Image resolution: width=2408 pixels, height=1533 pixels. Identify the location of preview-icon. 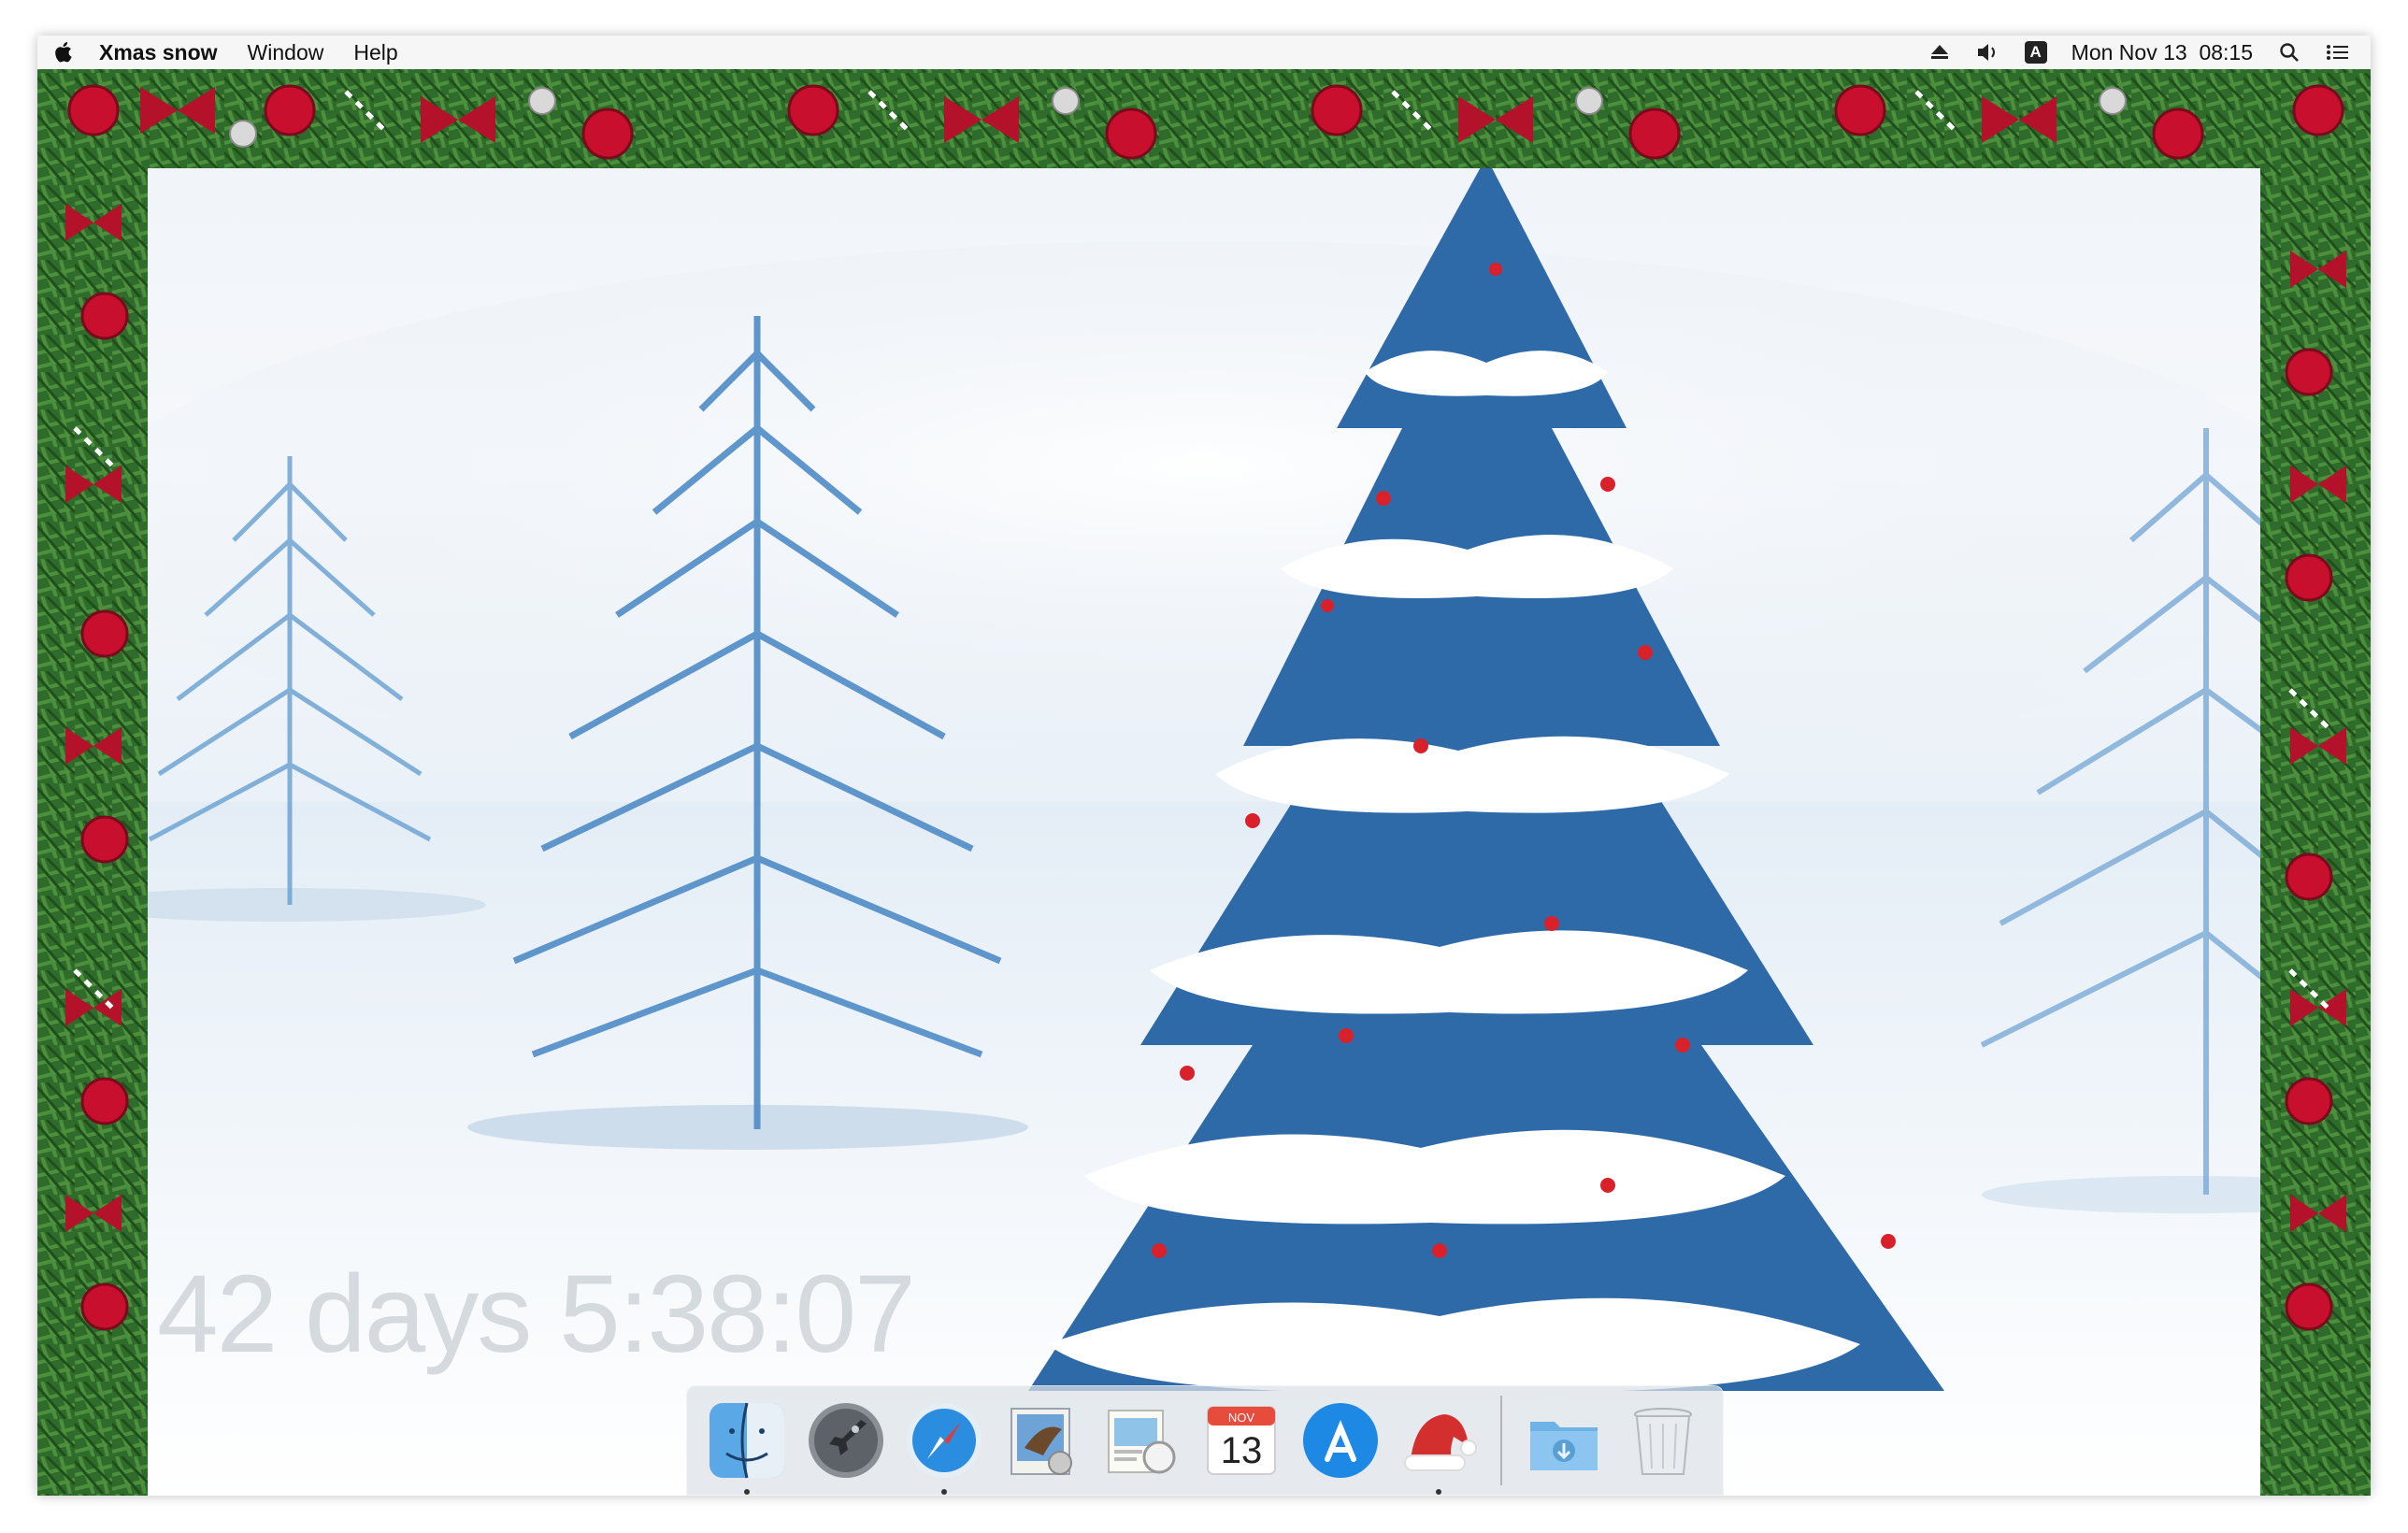
(1142, 1442).